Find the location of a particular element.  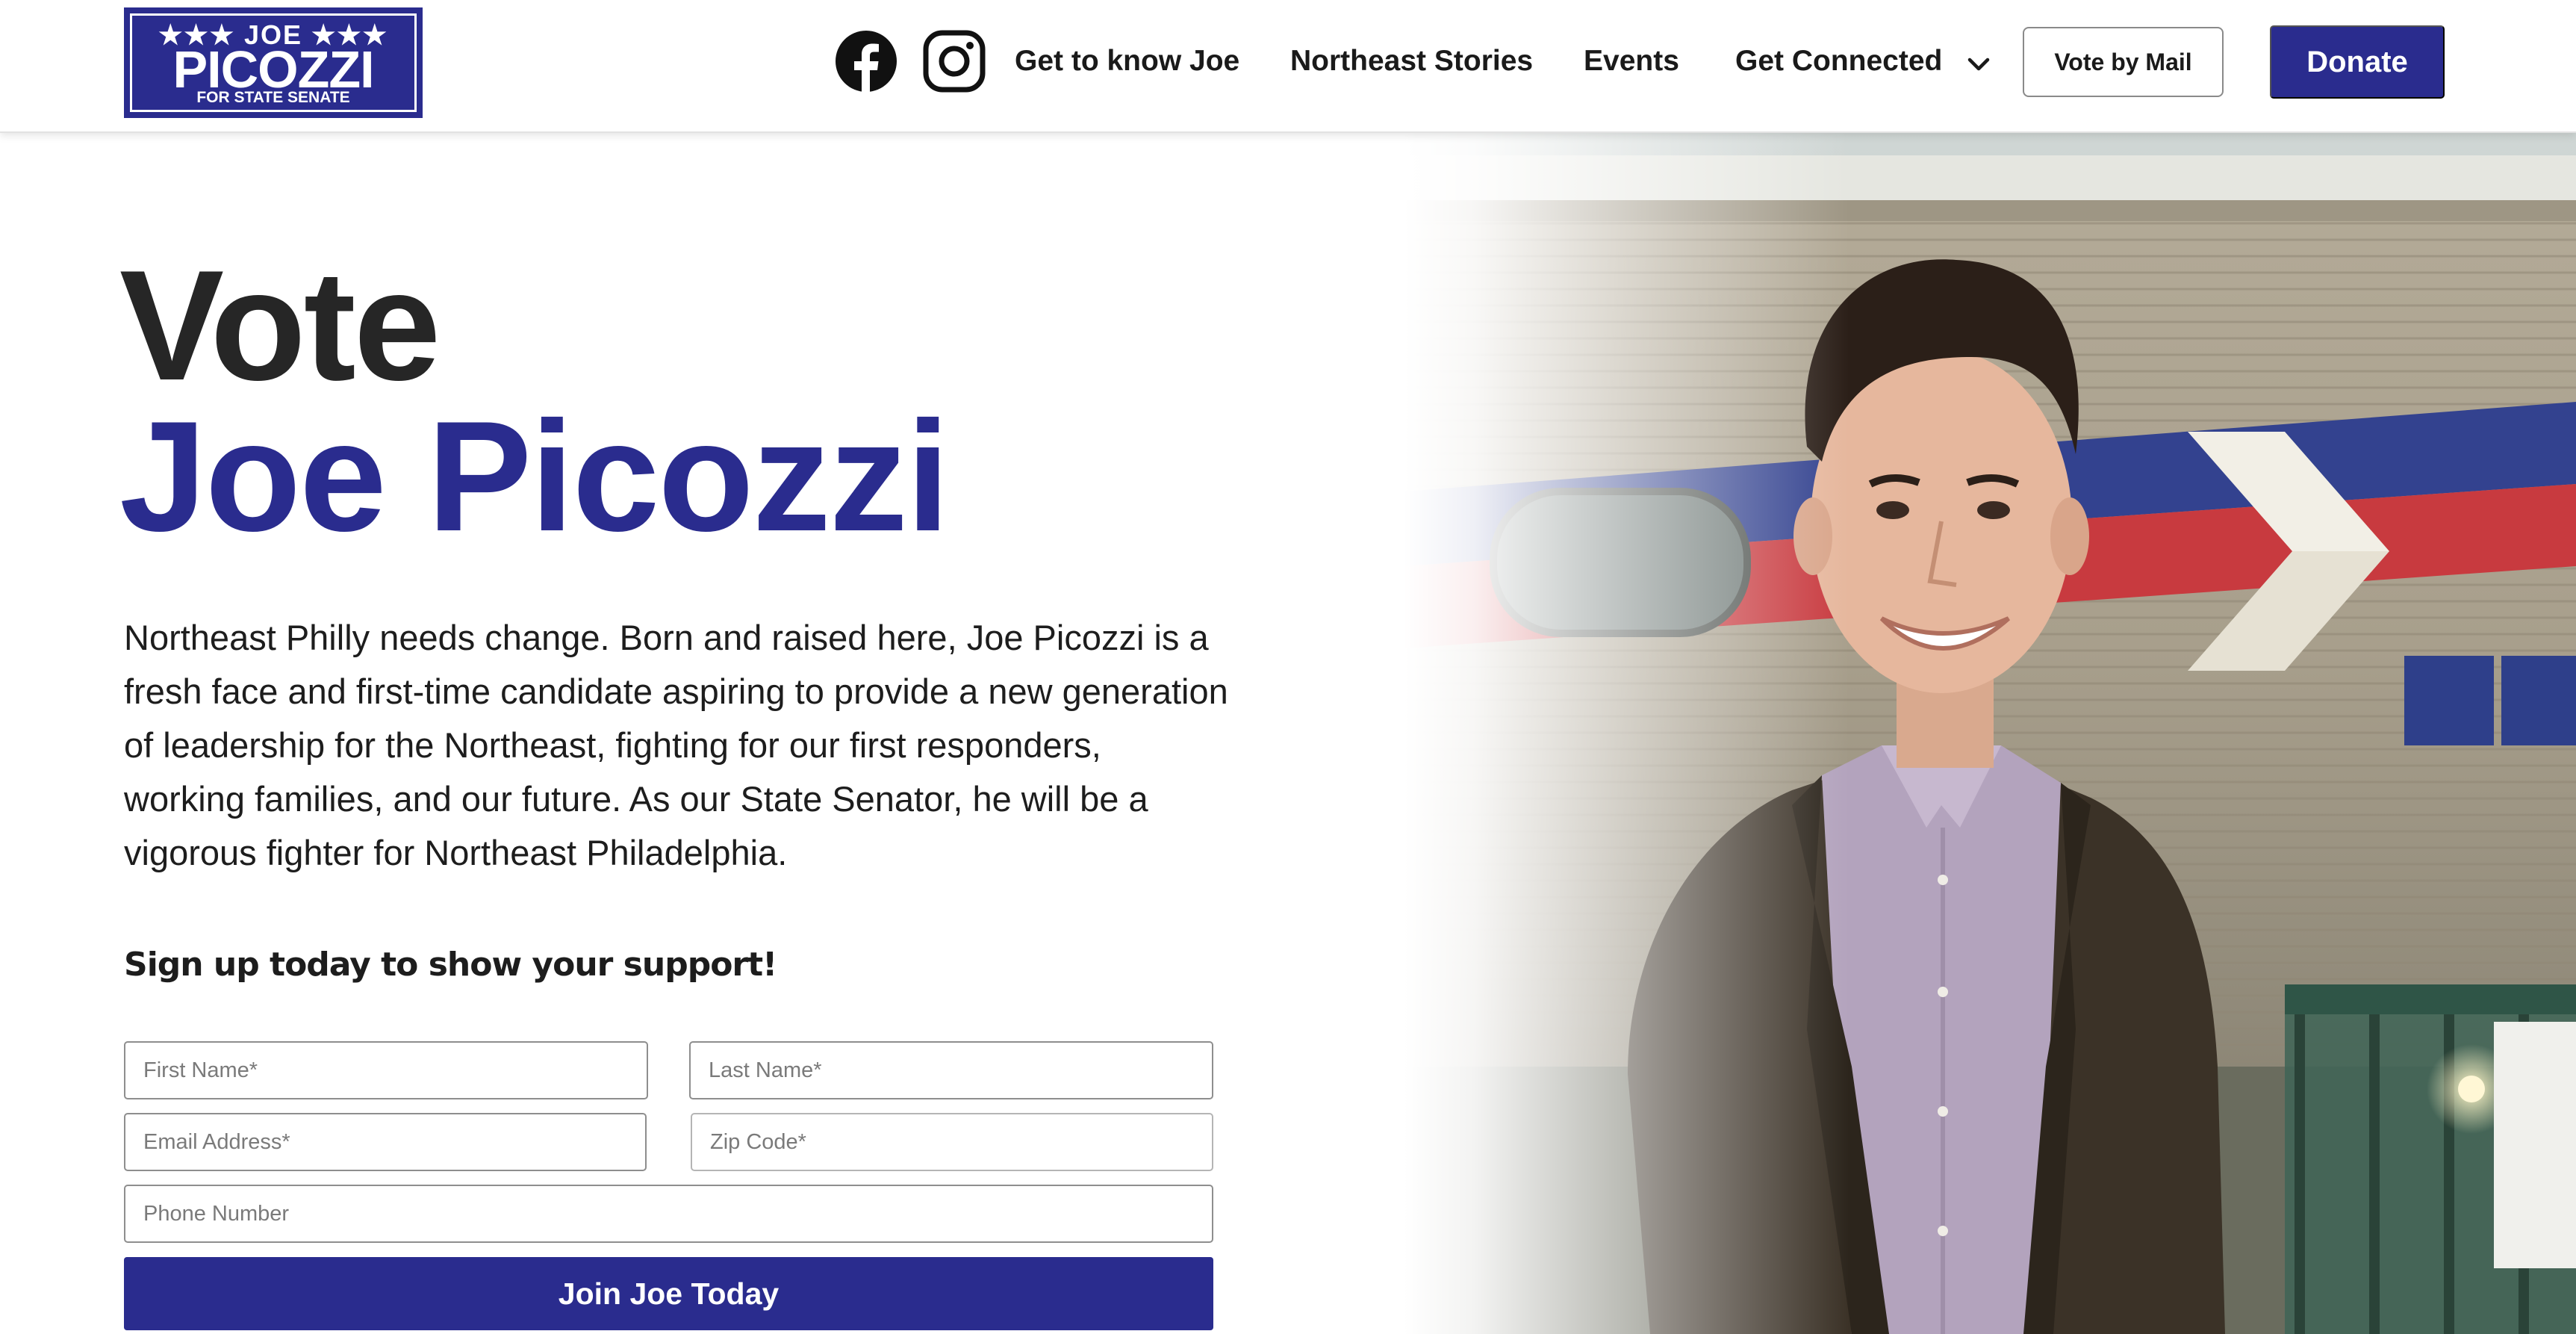

headline-candidate-name: Joe Picozzi is located at coordinates (534, 476).